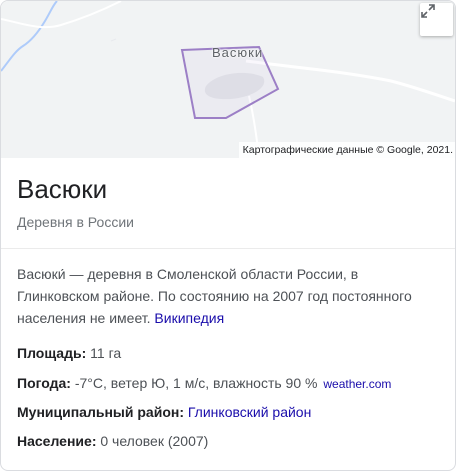  What do you see at coordinates (428, 11) in the screenshot?
I see `expand-icon` at bounding box center [428, 11].